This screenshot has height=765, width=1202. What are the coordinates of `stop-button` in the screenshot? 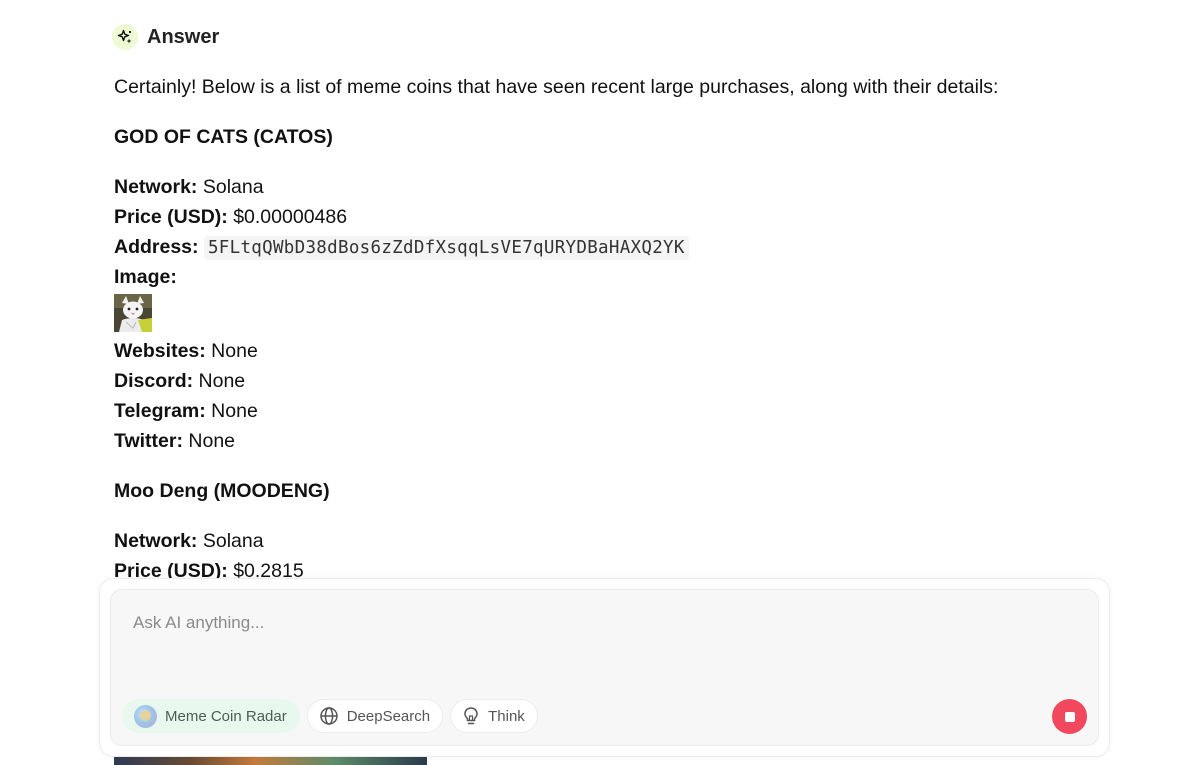 It's located at (1069, 716).